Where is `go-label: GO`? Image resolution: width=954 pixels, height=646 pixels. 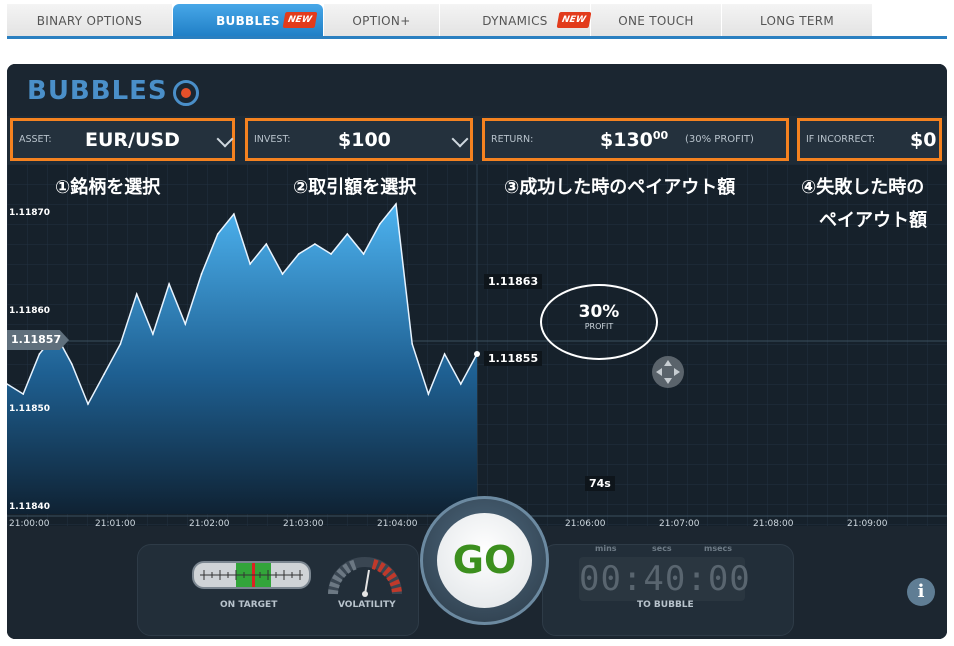 go-label: GO is located at coordinates (484, 560).